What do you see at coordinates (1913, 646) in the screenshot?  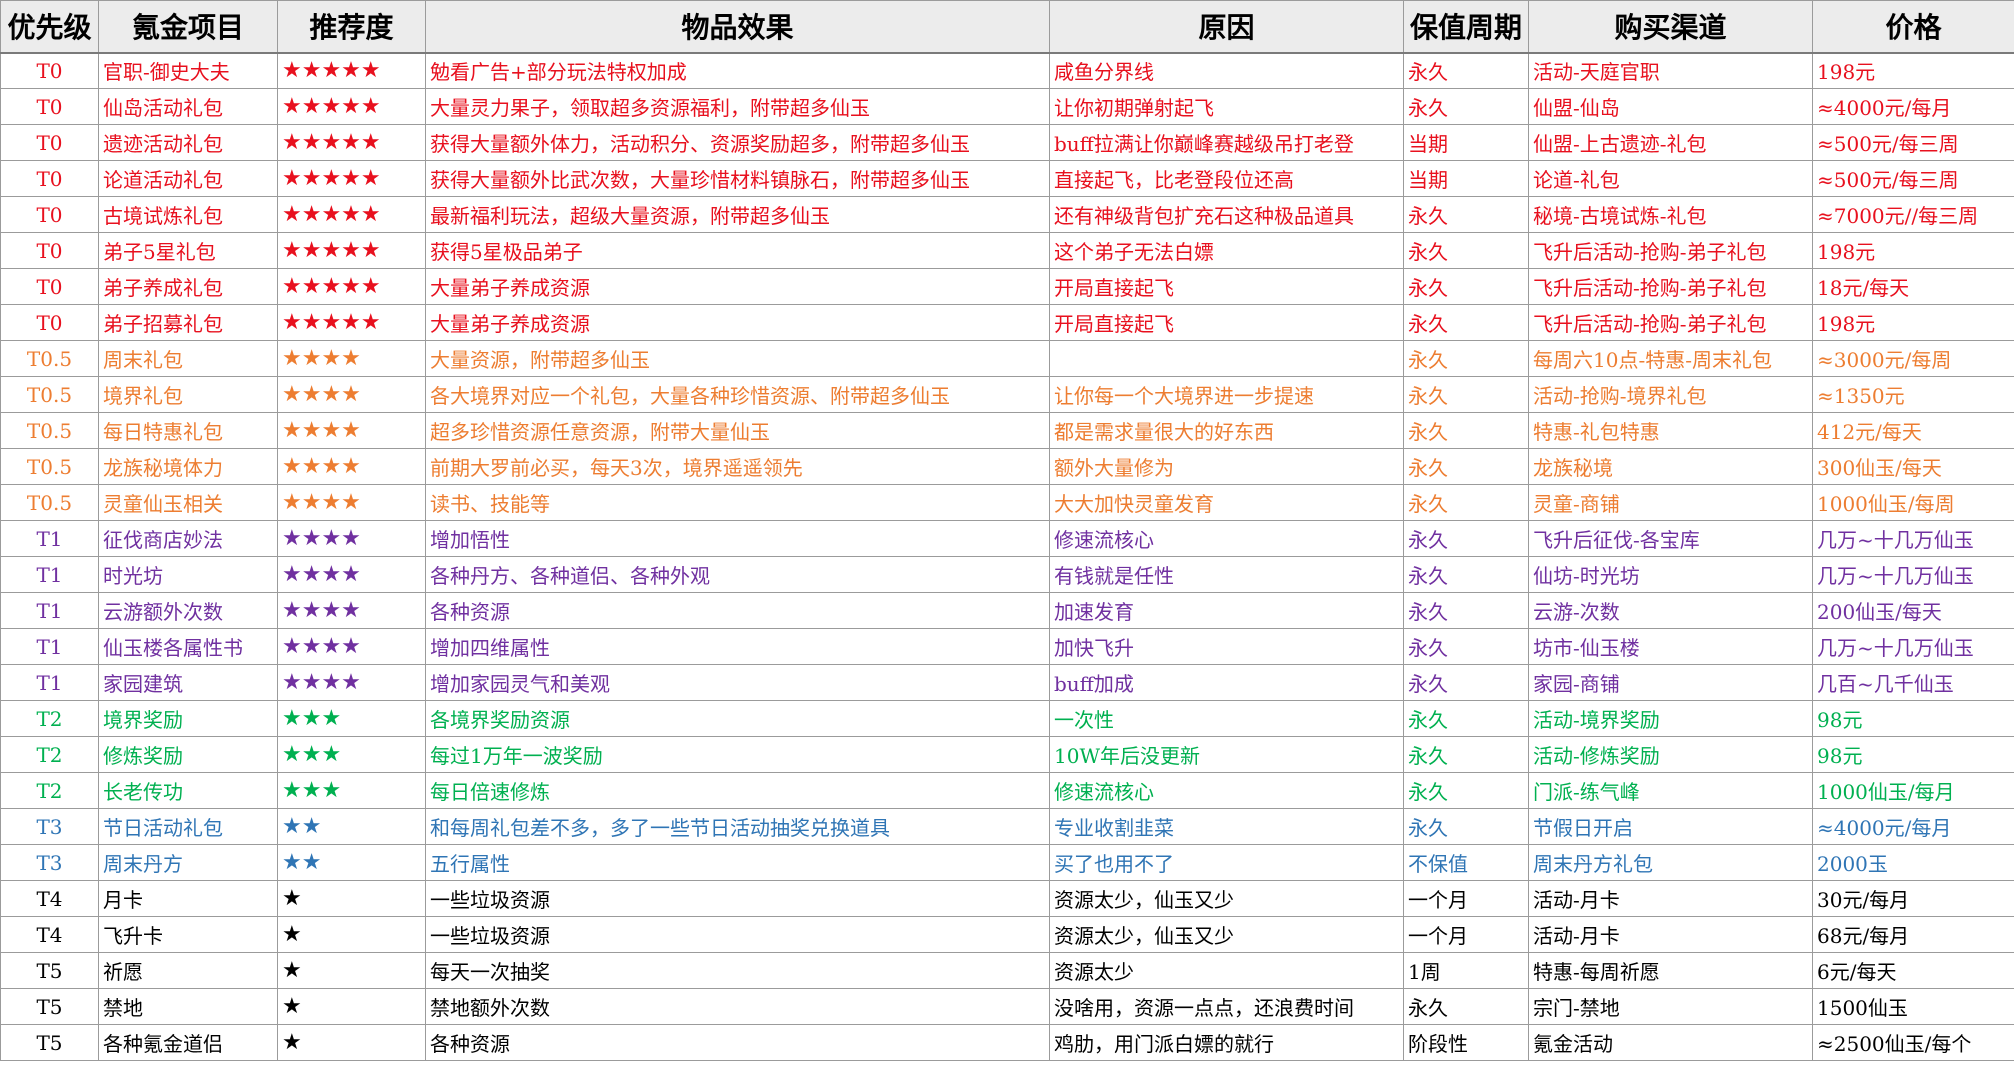 I see `price-cell: 几万~十几万仙玉` at bounding box center [1913, 646].